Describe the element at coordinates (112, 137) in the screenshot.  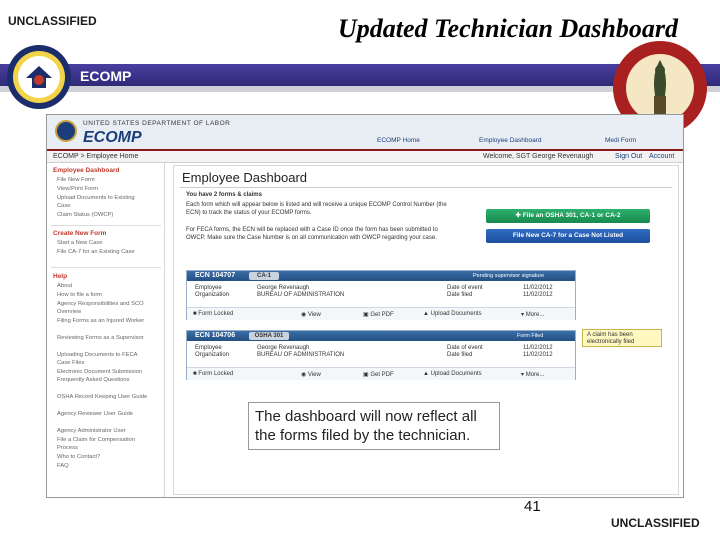
I see `ecomp-logo: ECOMP` at that location.